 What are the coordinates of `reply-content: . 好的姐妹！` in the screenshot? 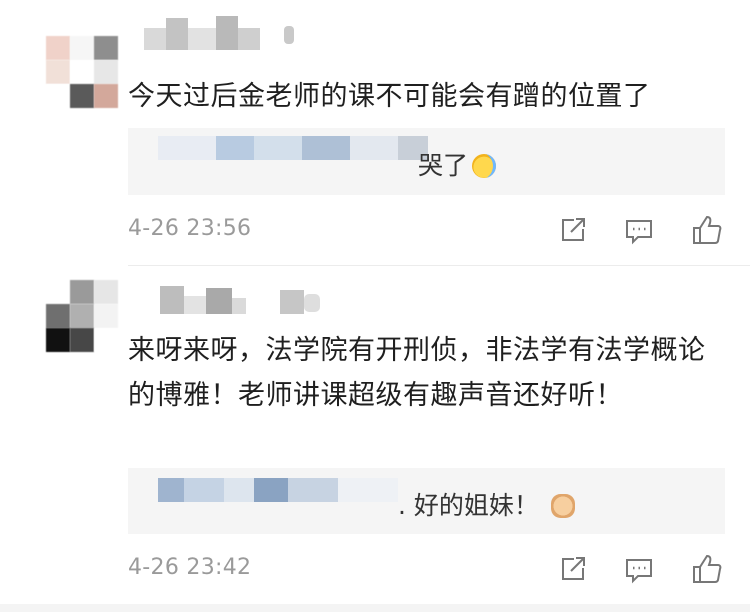 It's located at (486, 504).